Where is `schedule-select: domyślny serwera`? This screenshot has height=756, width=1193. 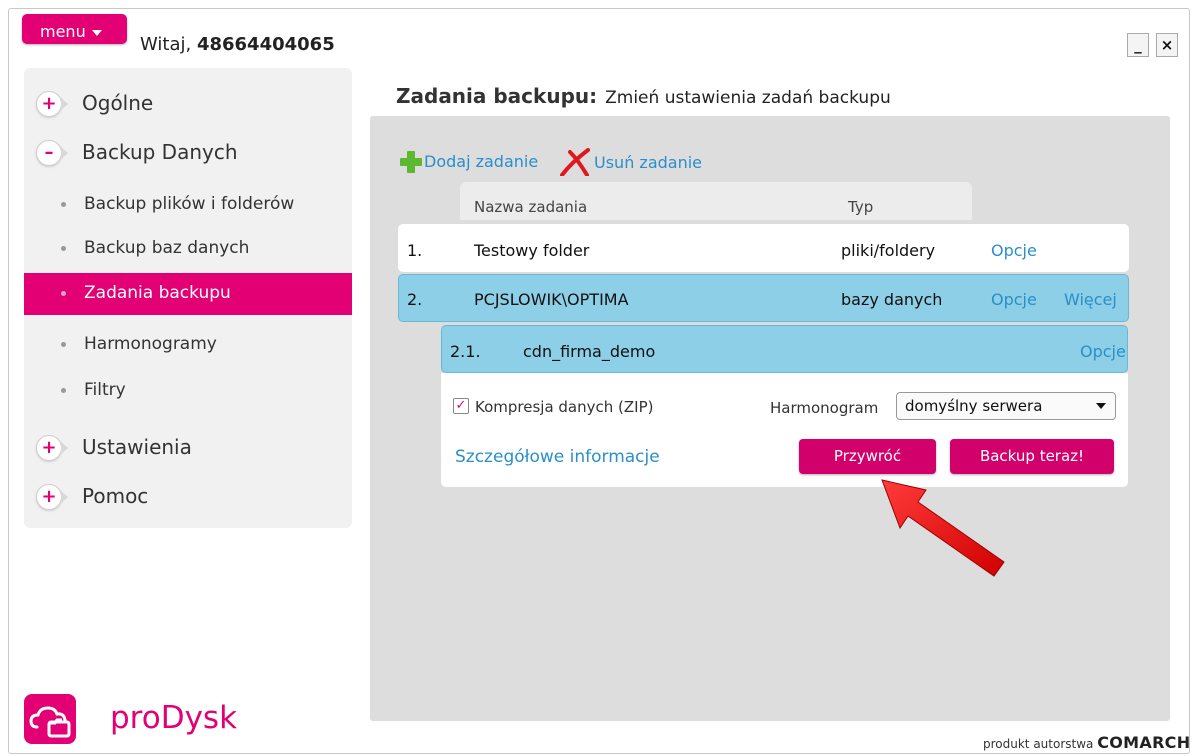
schedule-select: domyślny serwera is located at coordinates (1006, 406).